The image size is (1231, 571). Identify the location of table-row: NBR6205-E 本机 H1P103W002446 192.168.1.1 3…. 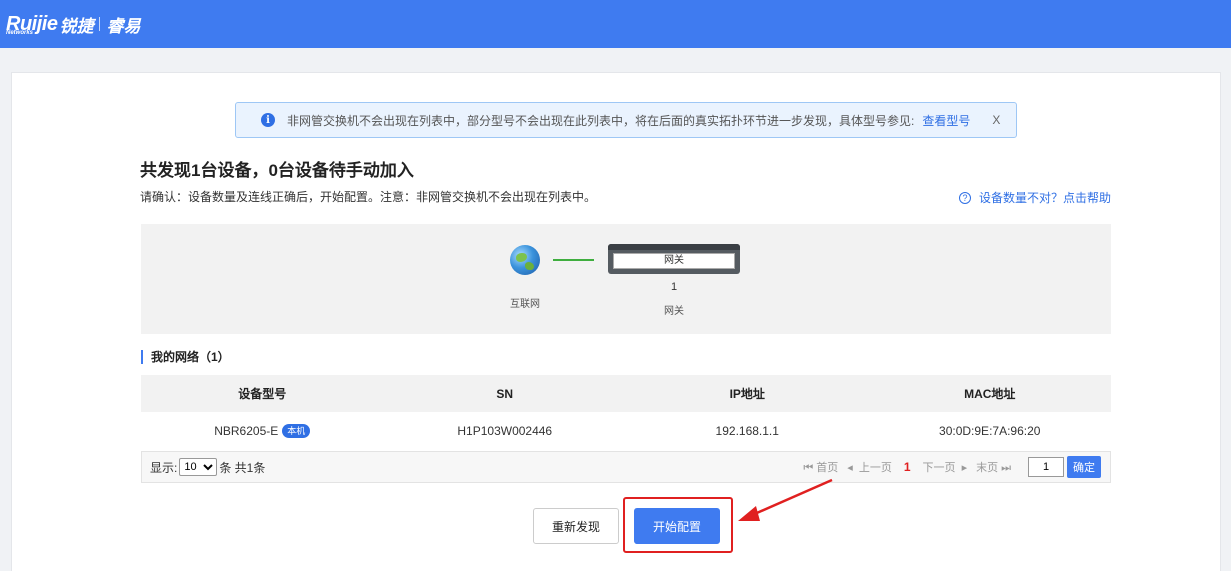
(626, 431).